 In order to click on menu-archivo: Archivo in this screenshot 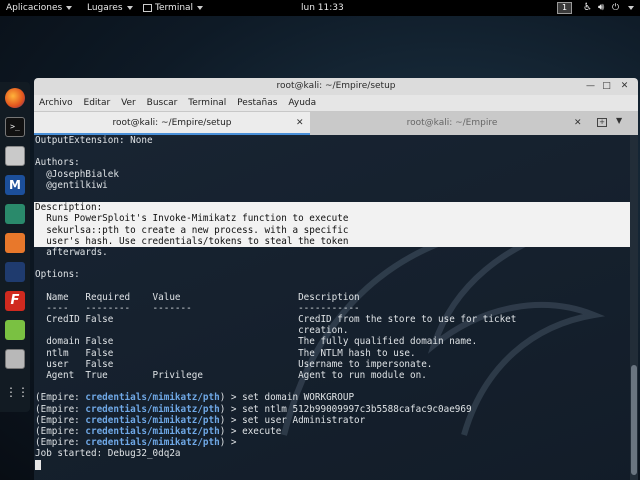, I will do `click(56, 103)`.